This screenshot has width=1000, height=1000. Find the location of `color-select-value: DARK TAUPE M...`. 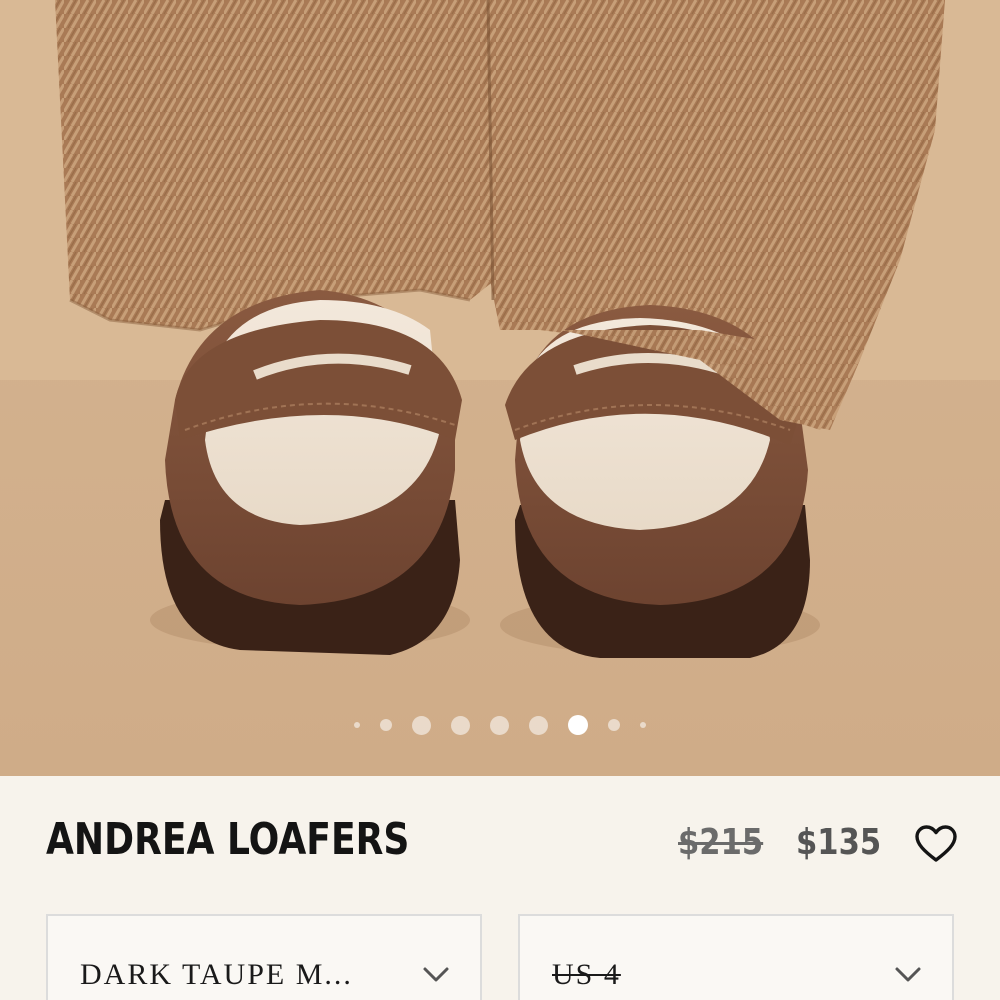

color-select-value: DARK TAUPE M... is located at coordinates (216, 974).